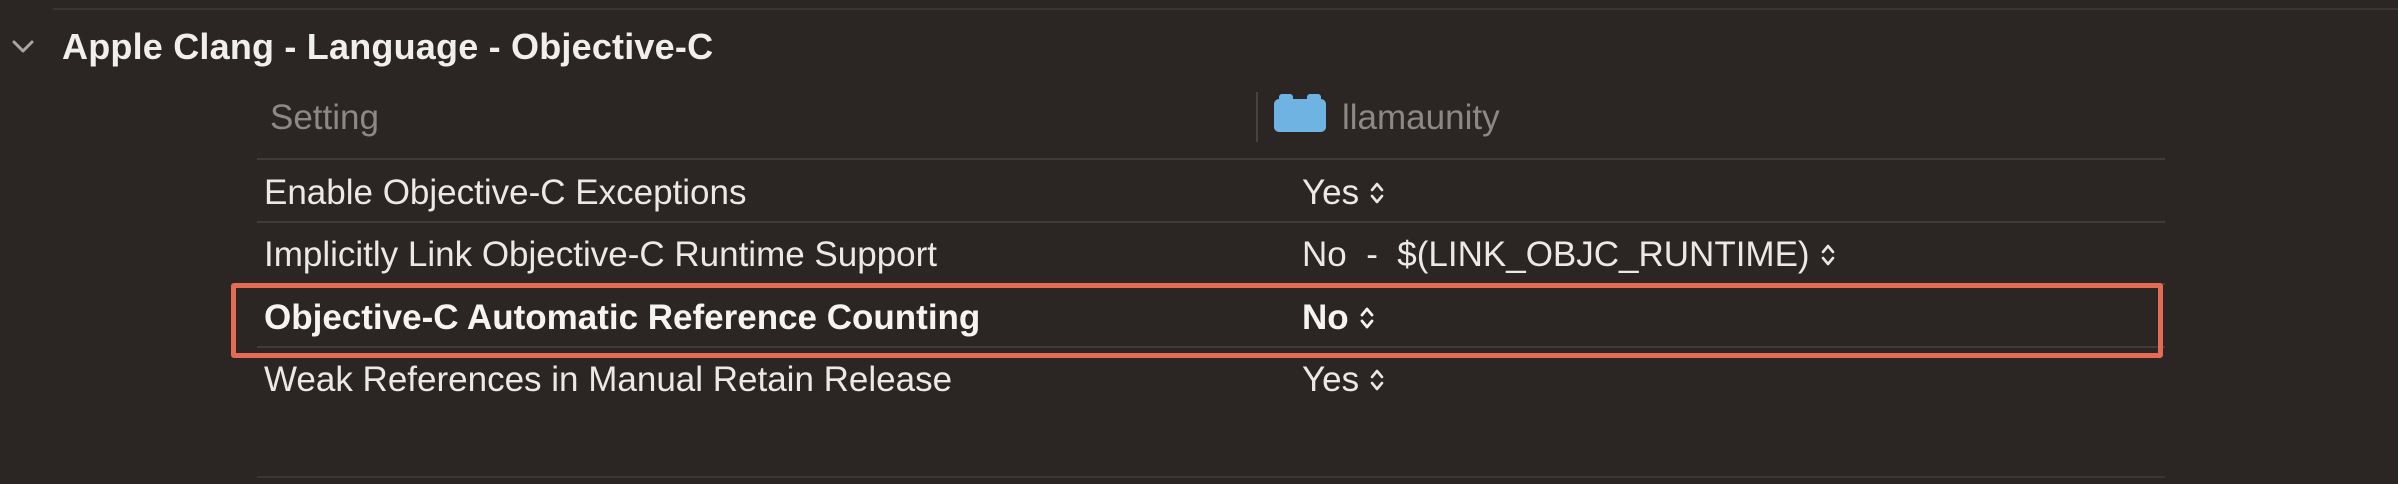  Describe the element at coordinates (324, 117) in the screenshot. I see `setting-column-header: Setting` at that location.